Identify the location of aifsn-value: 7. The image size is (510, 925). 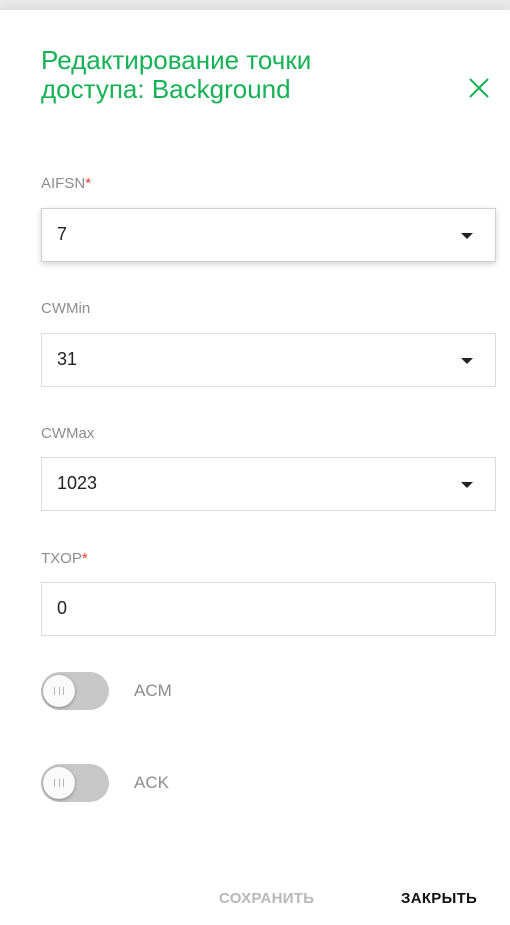
(62, 234).